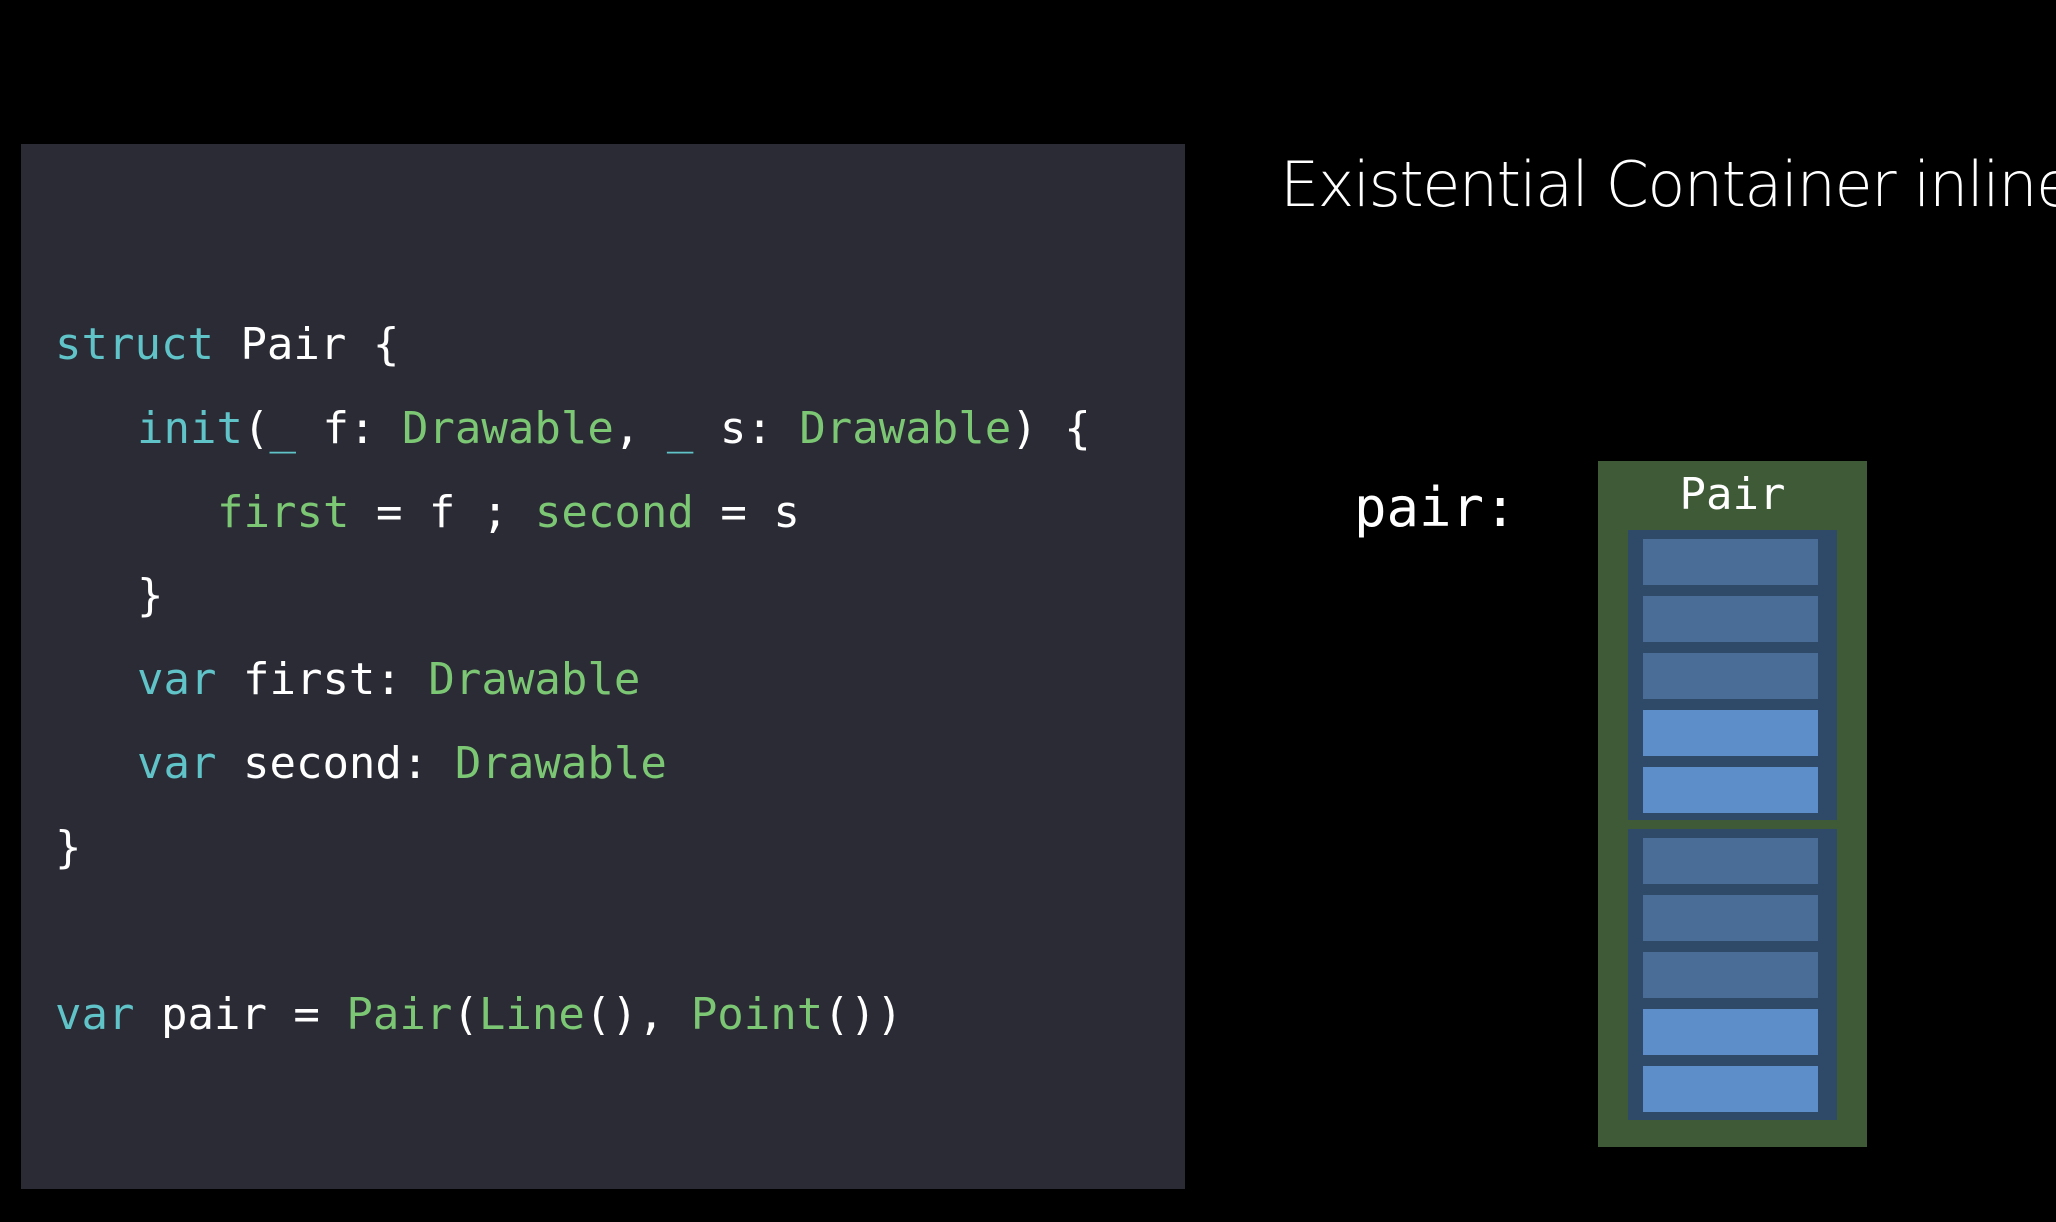  I want to click on pair-struct-box: Pair, so click(1732, 804).